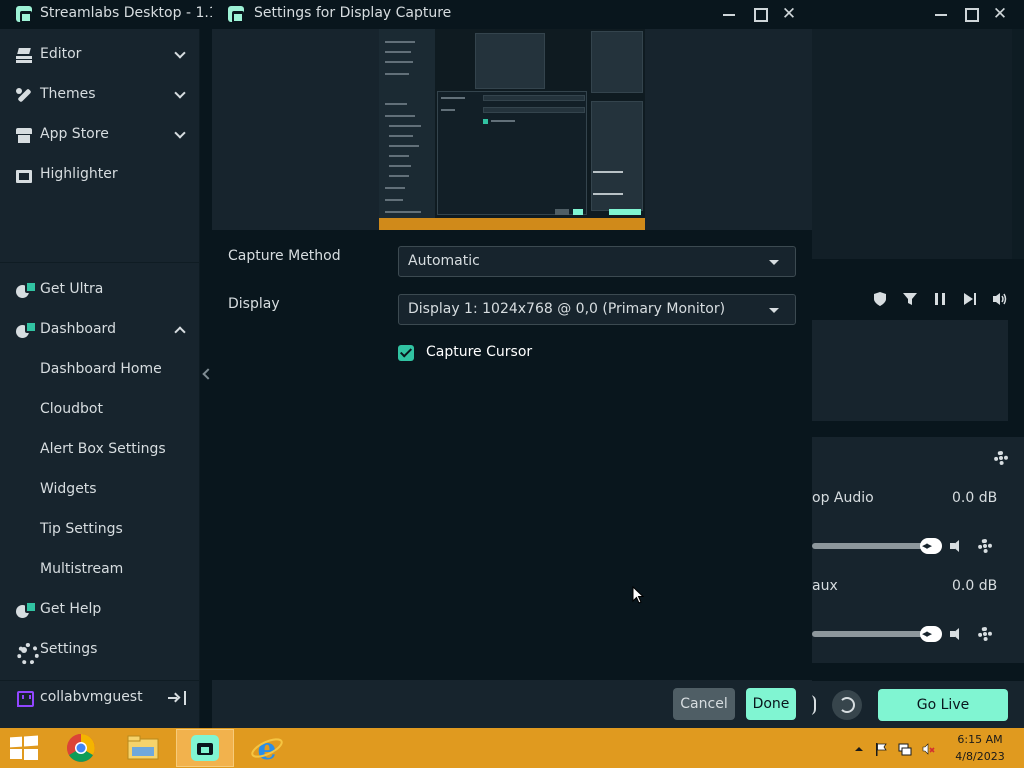 Image resolution: width=1024 pixels, height=768 pixels. What do you see at coordinates (82, 569) in the screenshot?
I see `sidebar-item-label: Multistream` at bounding box center [82, 569].